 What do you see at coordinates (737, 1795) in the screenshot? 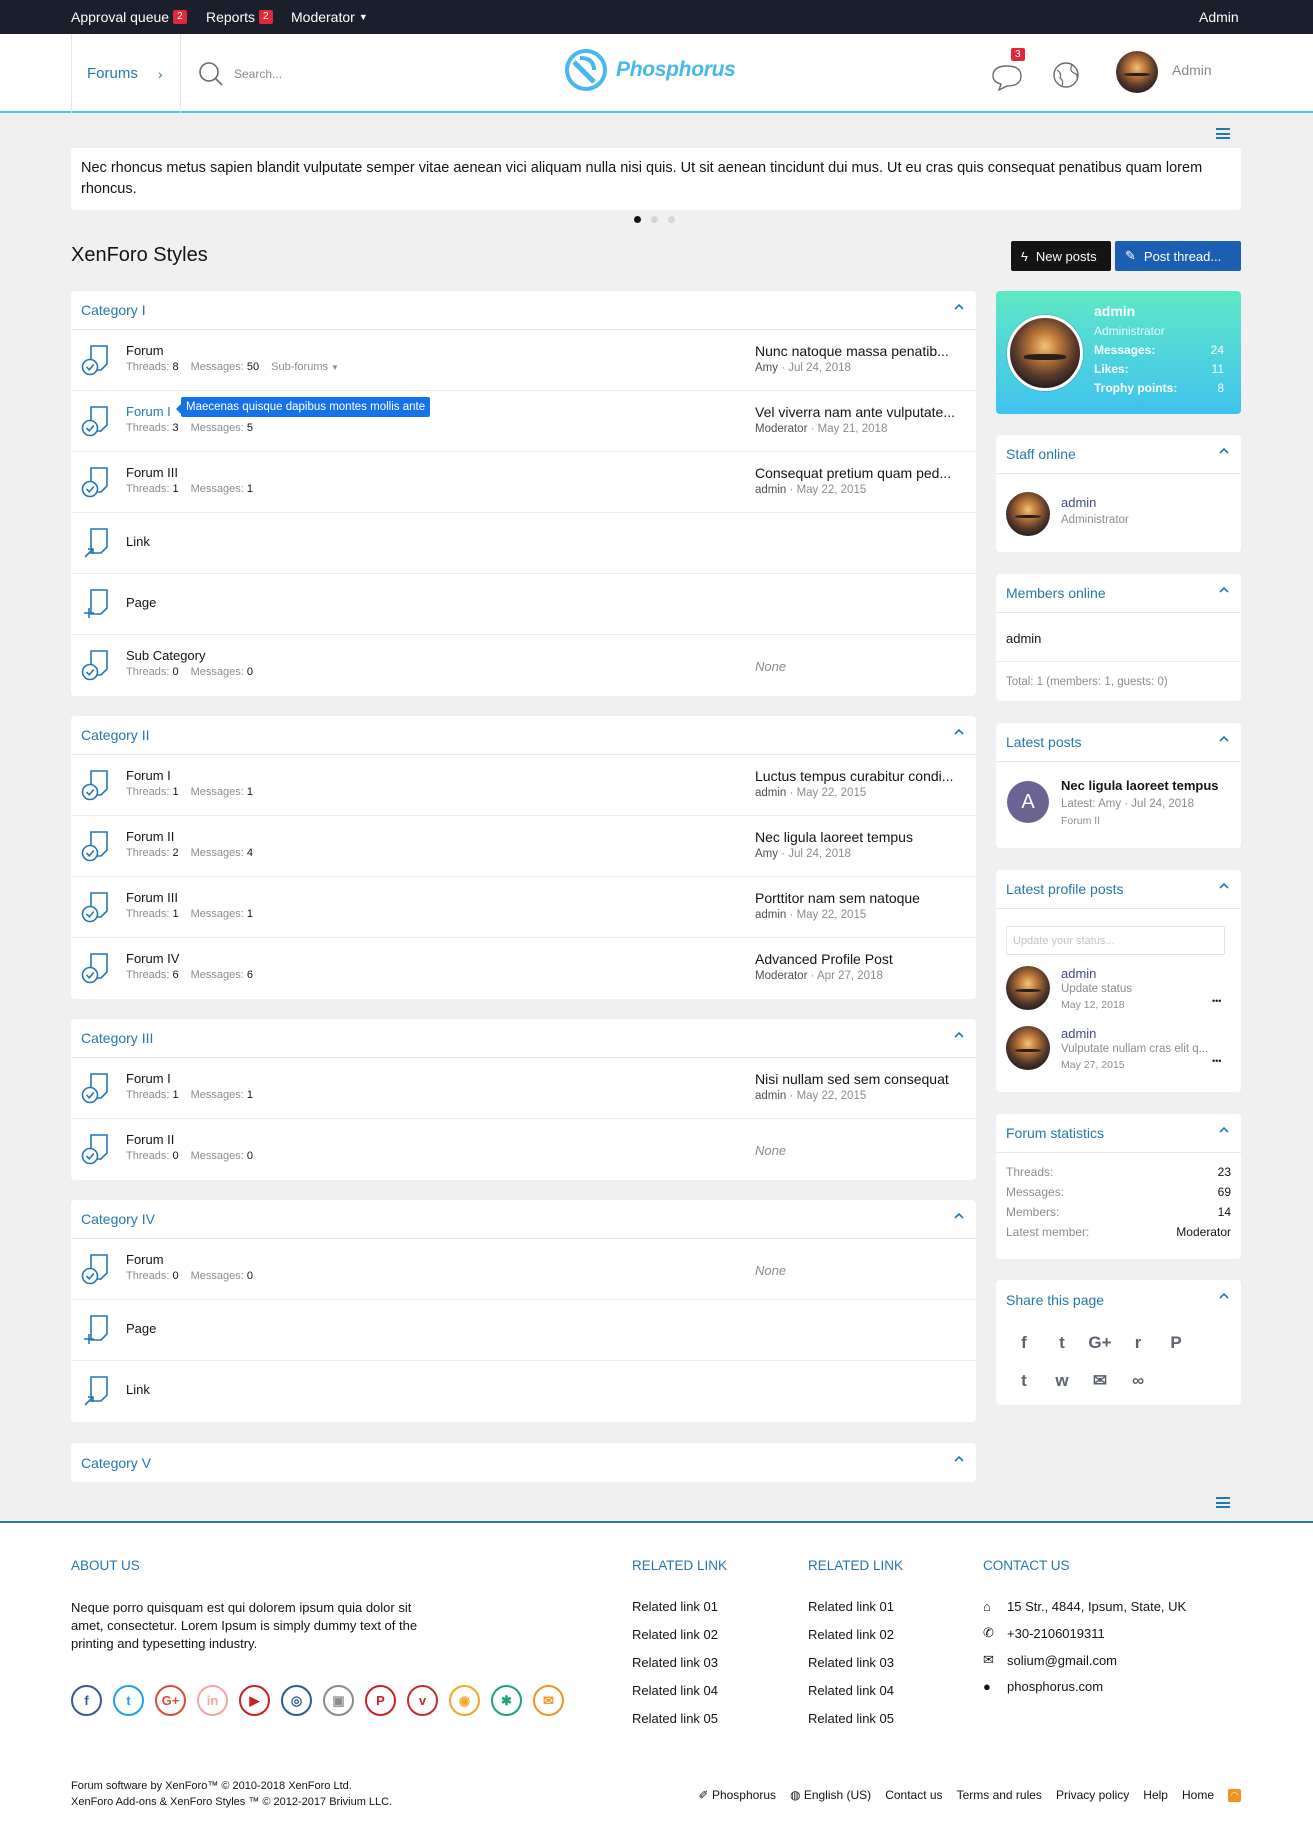
I see `footer-style-link: ✐ Phosphorus` at bounding box center [737, 1795].